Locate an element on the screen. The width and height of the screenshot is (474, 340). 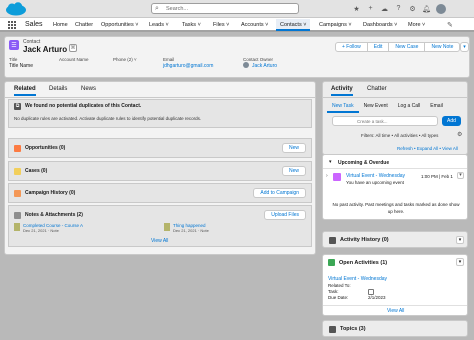
tab-related: Related is located at coordinates (25, 91).